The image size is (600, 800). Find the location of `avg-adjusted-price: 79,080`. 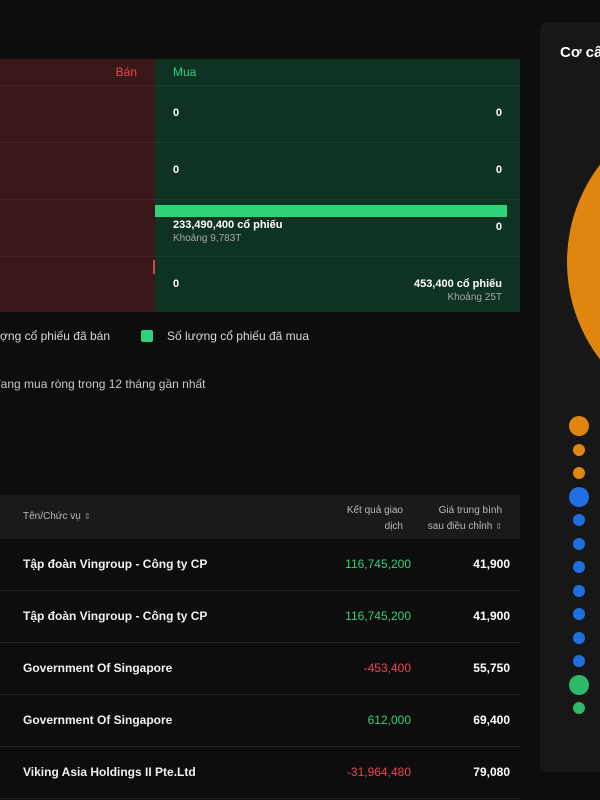

avg-adjusted-price: 79,080 is located at coordinates (491, 772).